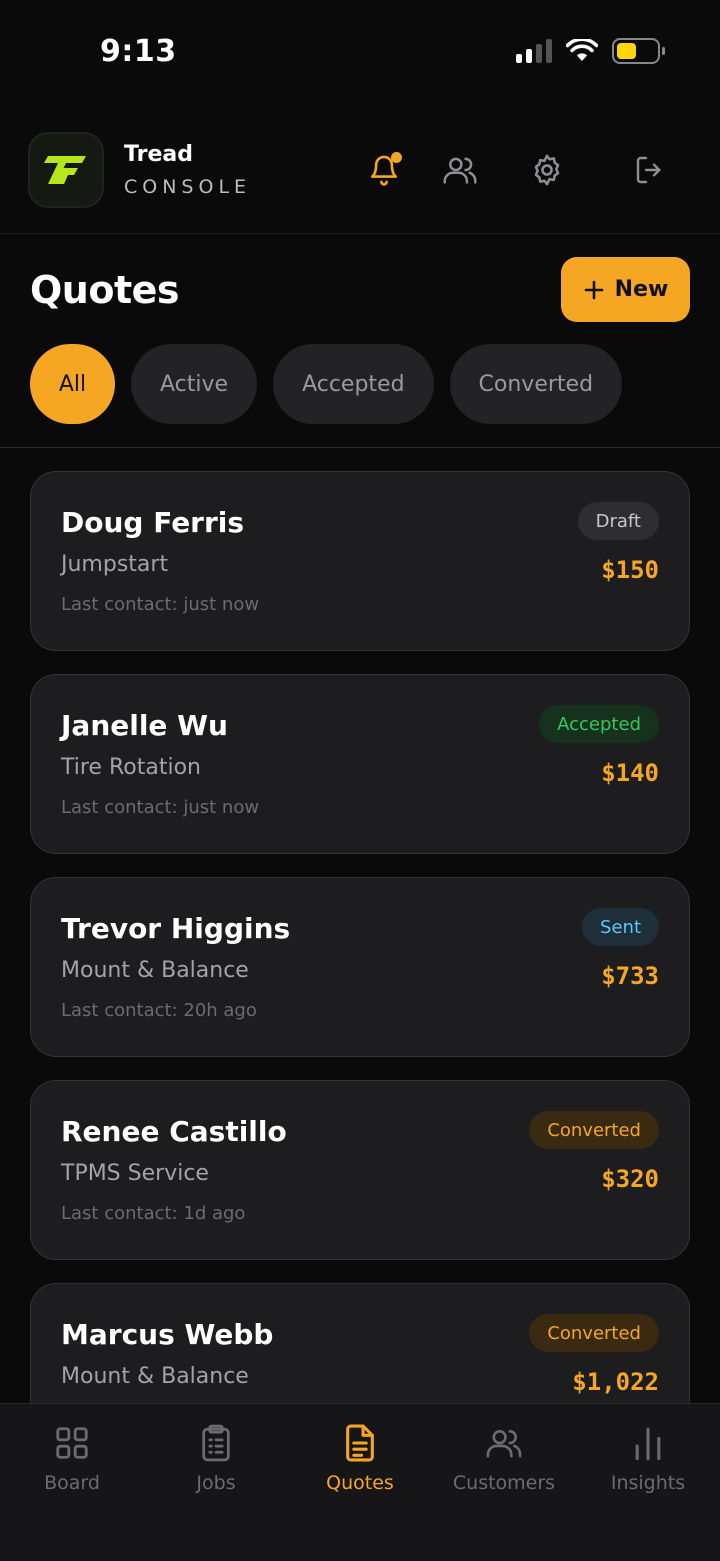 The width and height of the screenshot is (720, 1561). What do you see at coordinates (648, 1483) in the screenshot?
I see `tab-label: Insights` at bounding box center [648, 1483].